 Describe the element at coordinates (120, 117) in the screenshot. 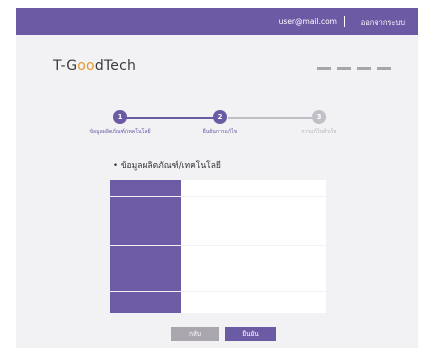

I see `step-1-indicator: 1` at that location.